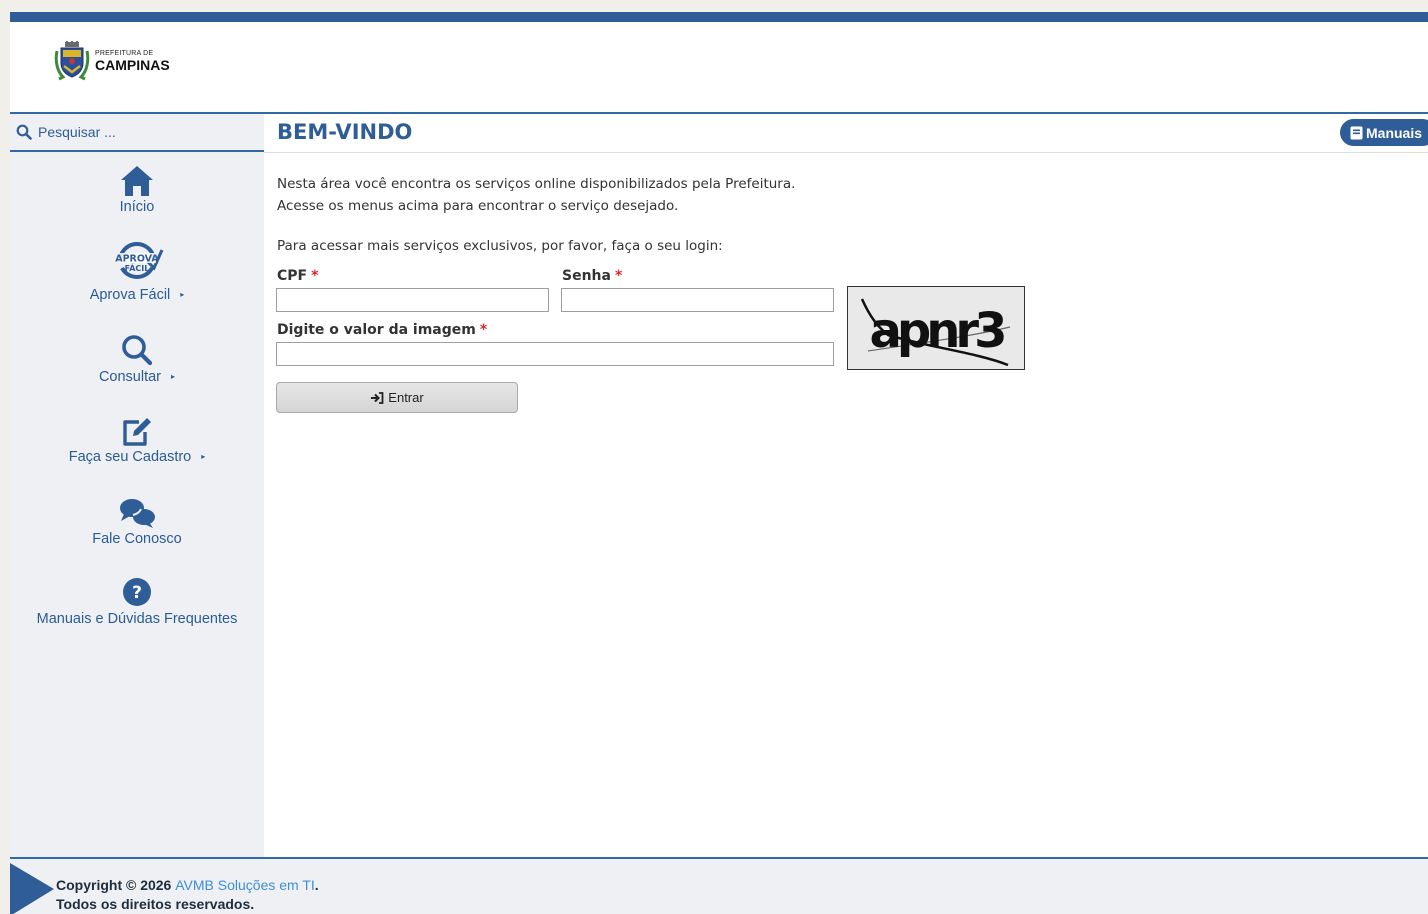  What do you see at coordinates (72, 61) in the screenshot?
I see `coat-of-arms-icon` at bounding box center [72, 61].